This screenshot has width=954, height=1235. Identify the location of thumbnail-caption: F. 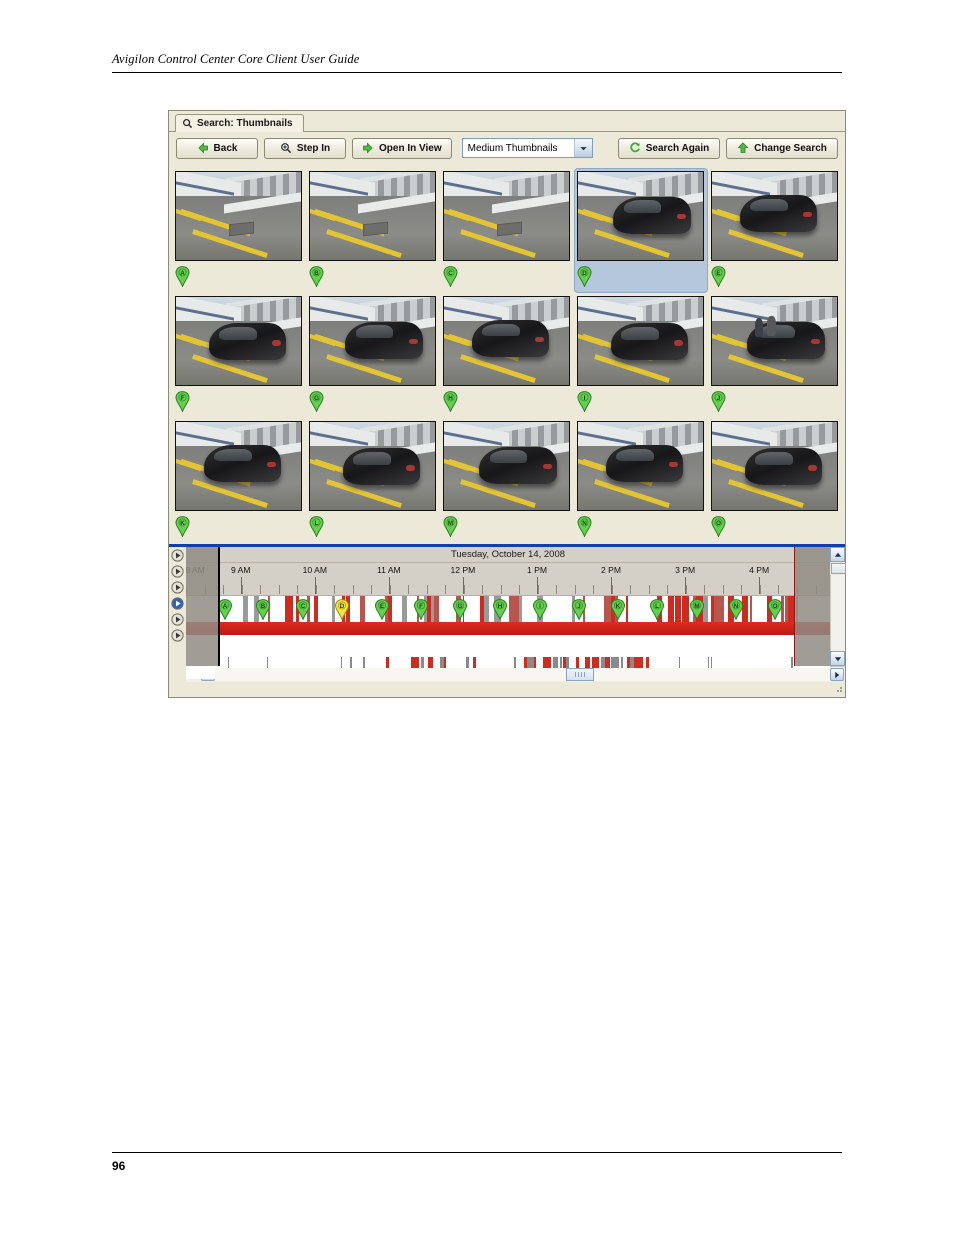
(239, 400).